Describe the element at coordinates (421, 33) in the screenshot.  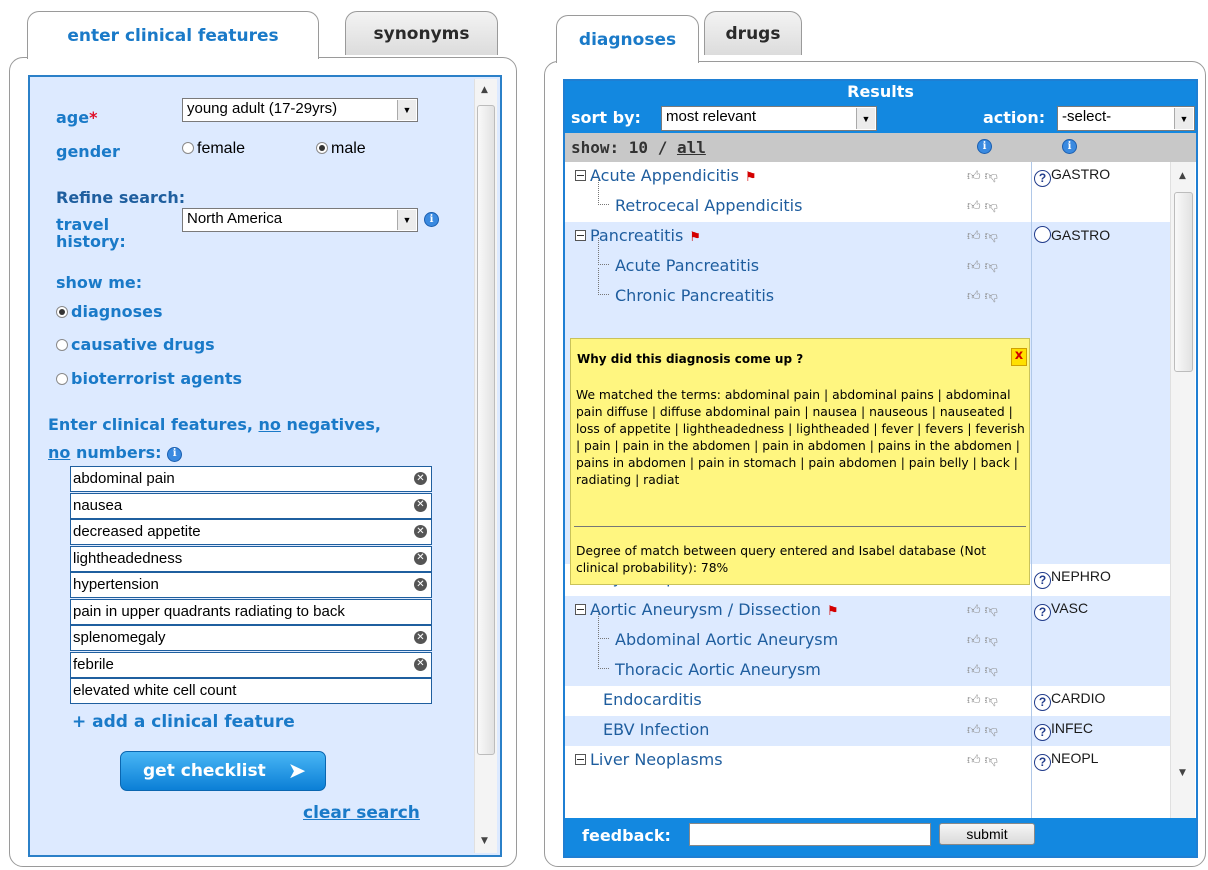
I see `tab-synonyms: synonyms` at that location.